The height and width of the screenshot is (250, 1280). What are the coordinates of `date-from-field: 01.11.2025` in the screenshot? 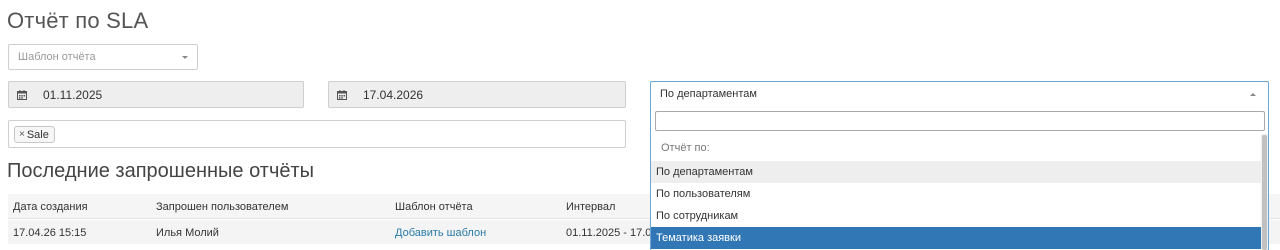 It's located at (156, 94).